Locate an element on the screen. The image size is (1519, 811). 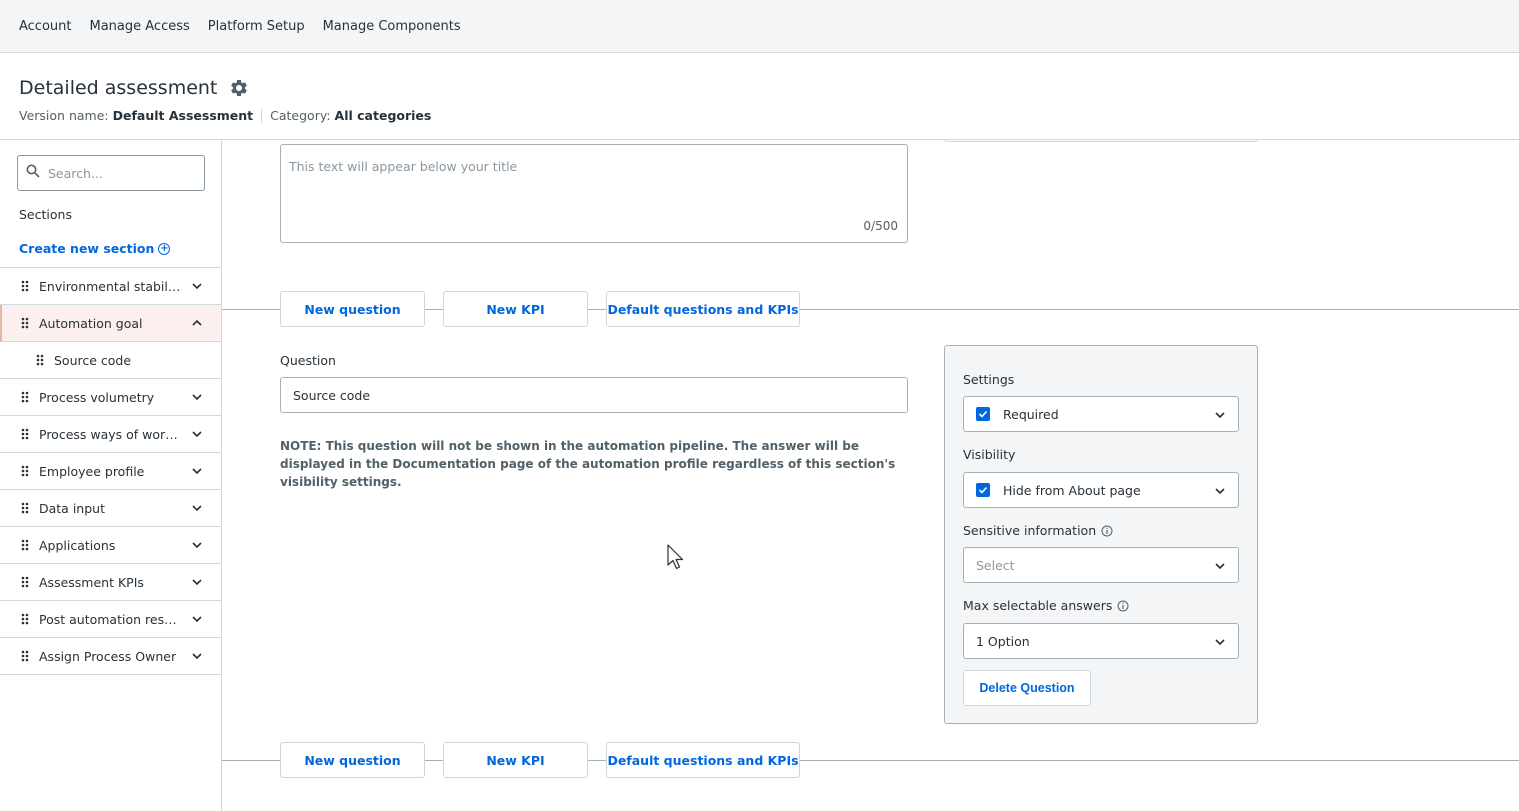
hide-from-about-label: Hide from About page is located at coordinates (1072, 490).